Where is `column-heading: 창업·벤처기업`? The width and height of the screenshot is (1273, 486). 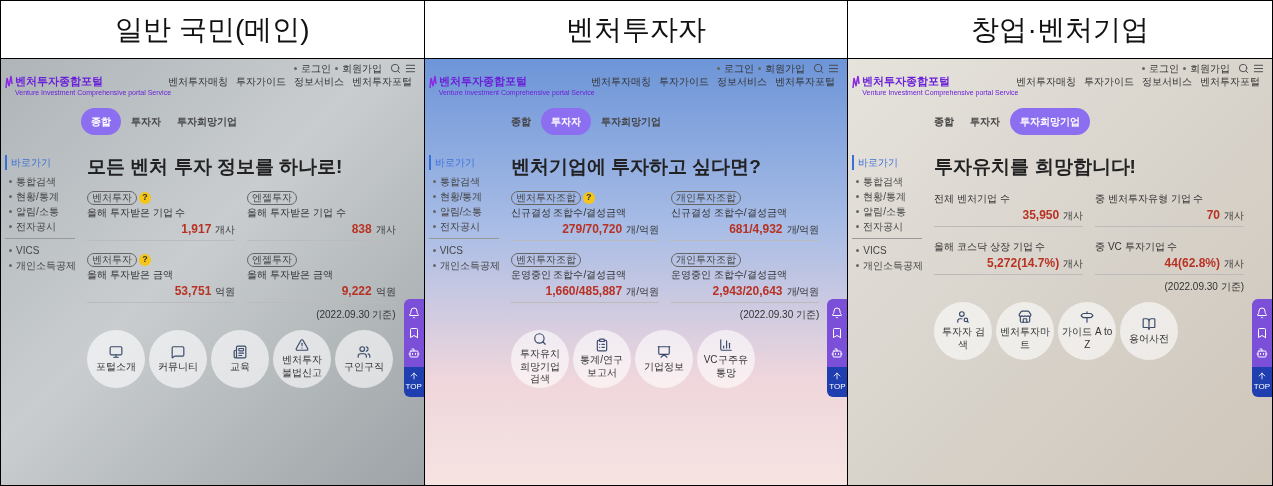 column-heading: 창업·벤처기업 is located at coordinates (1060, 29).